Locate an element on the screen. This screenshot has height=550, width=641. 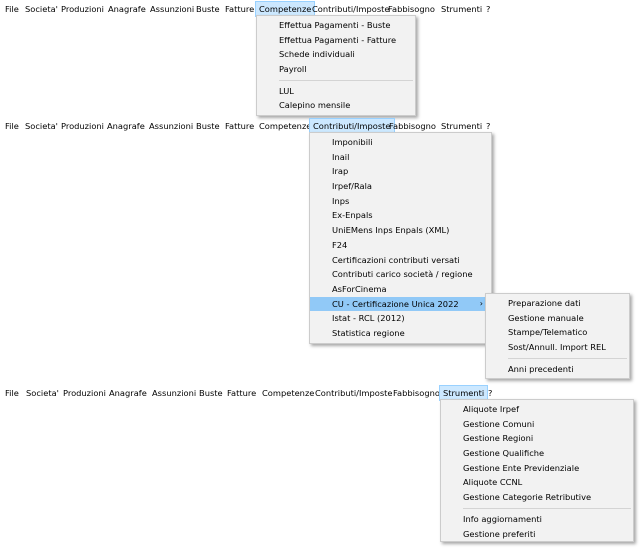
menu-item-inps: Inps is located at coordinates (400, 201).